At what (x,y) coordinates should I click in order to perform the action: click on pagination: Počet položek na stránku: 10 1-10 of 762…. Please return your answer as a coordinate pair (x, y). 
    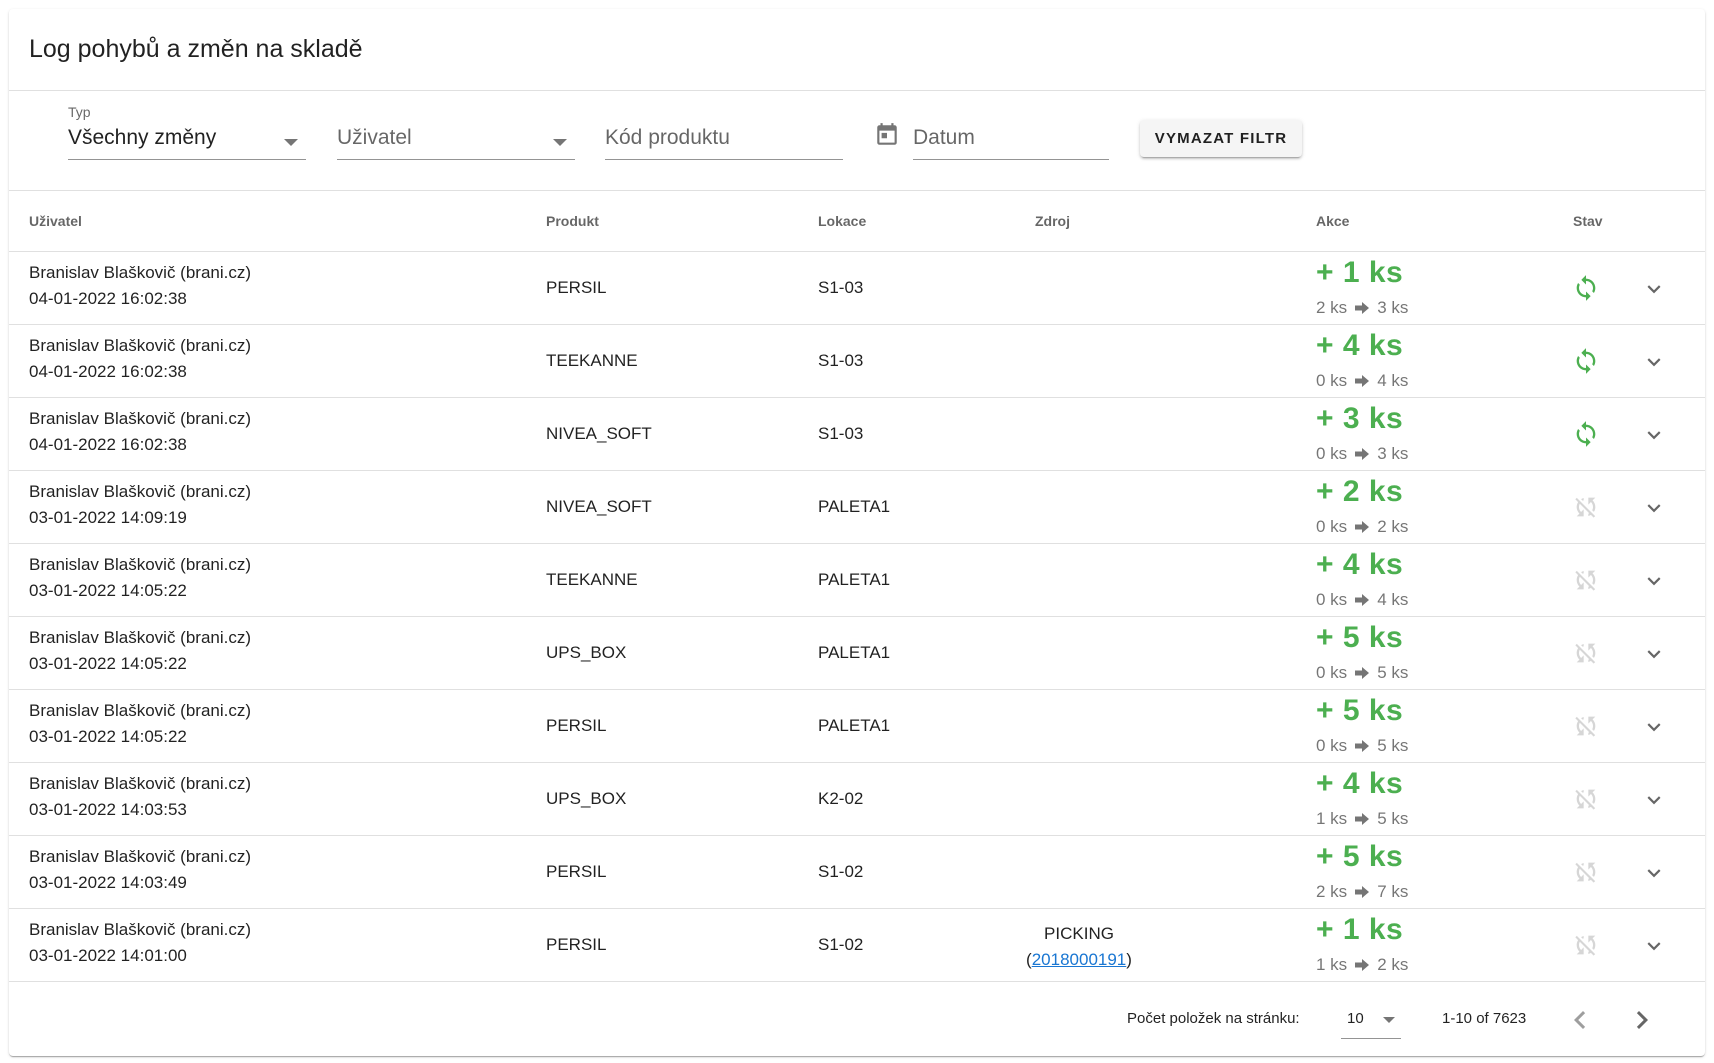
    Looking at the image, I should click on (857, 1018).